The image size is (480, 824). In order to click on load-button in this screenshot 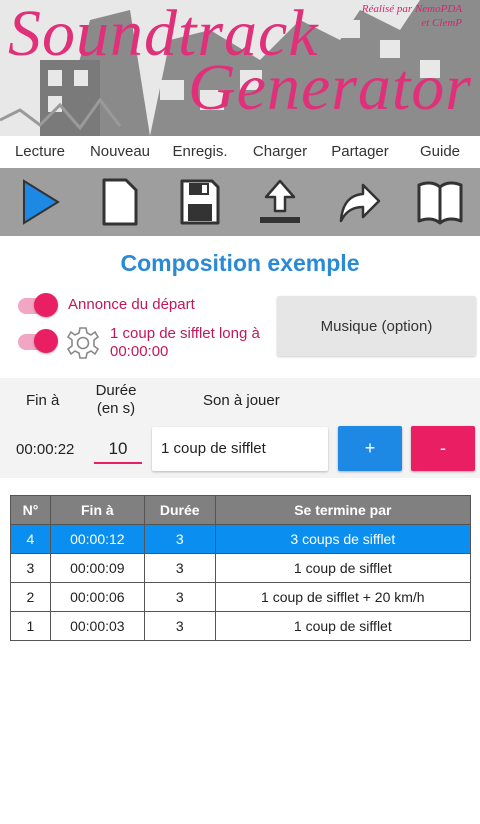, I will do `click(280, 202)`.